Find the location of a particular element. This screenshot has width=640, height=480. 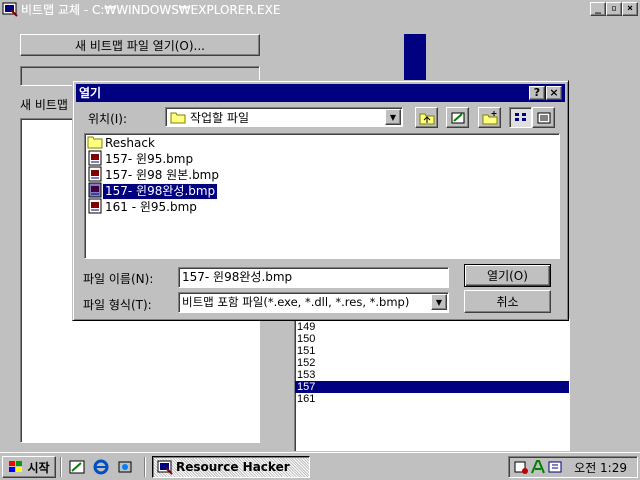

current-bitmap-preview is located at coordinates (415, 59).